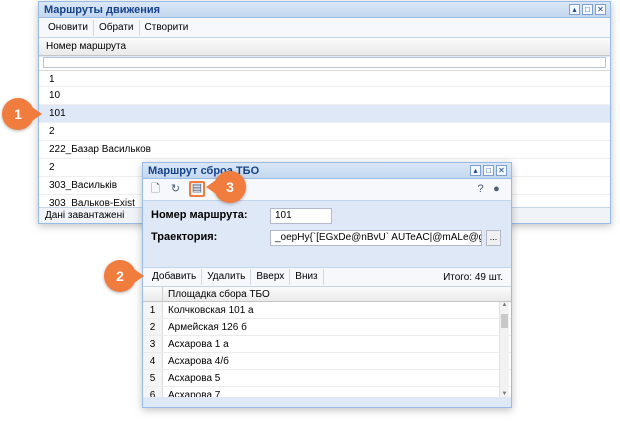 This screenshot has height=421, width=620. Describe the element at coordinates (184, 237) in the screenshot. I see `trajectory-label: Траектория:` at that location.